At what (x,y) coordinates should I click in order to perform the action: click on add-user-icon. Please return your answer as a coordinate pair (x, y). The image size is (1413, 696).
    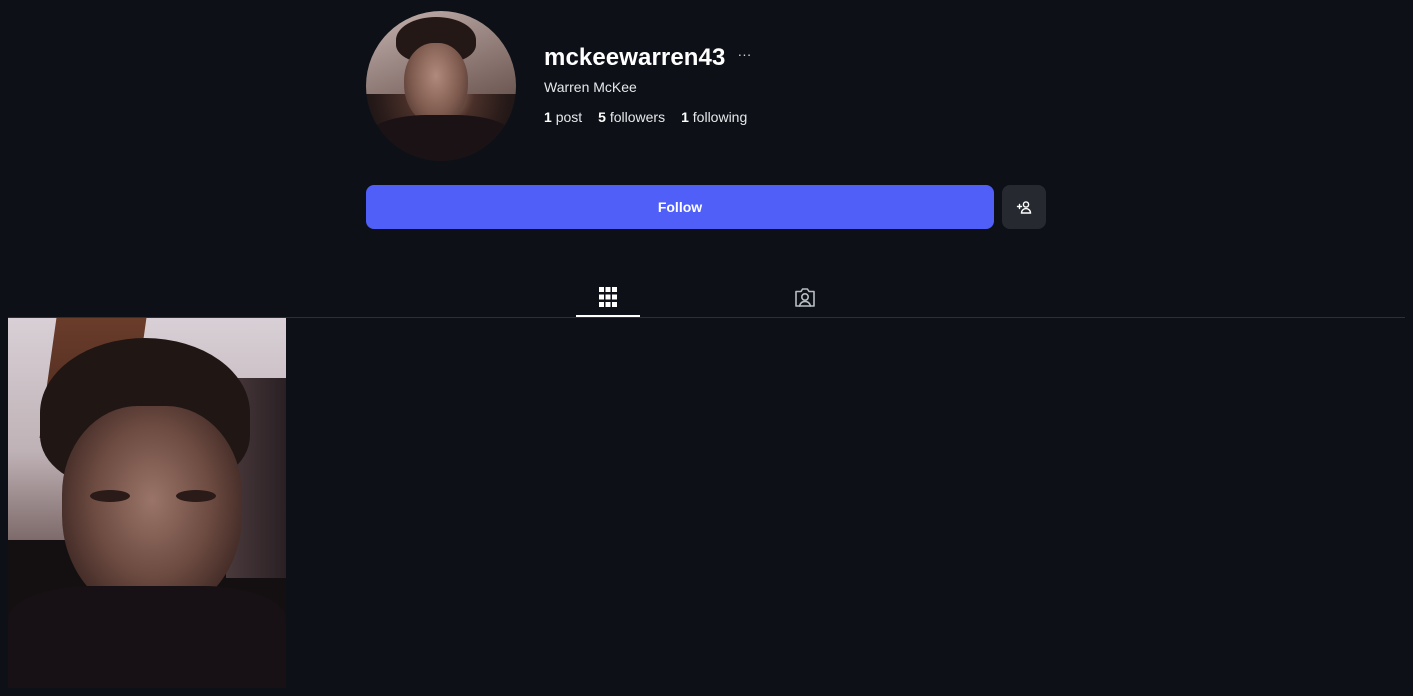
    Looking at the image, I should click on (1024, 207).